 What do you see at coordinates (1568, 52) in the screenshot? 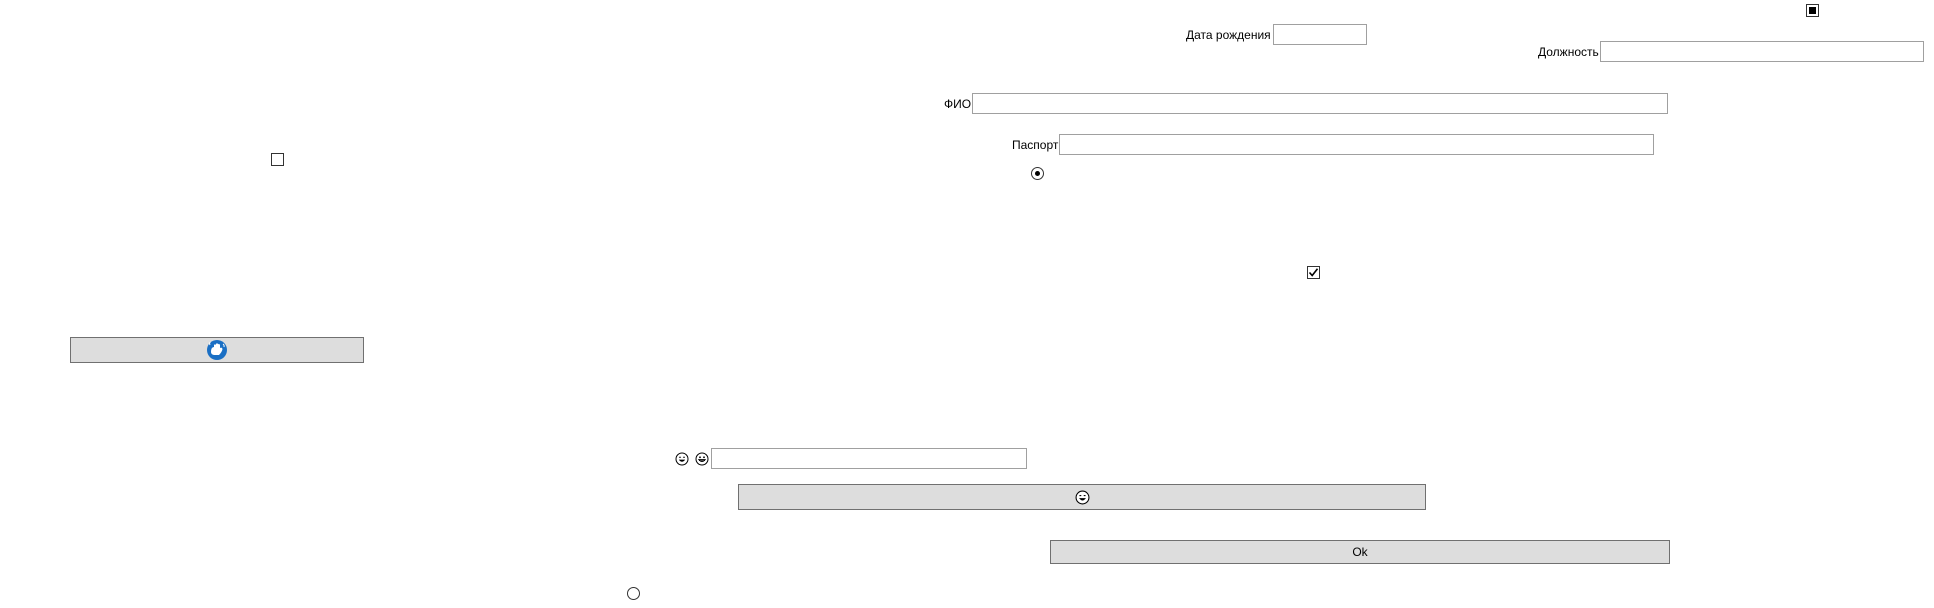
I see `position-label: Должность` at bounding box center [1568, 52].